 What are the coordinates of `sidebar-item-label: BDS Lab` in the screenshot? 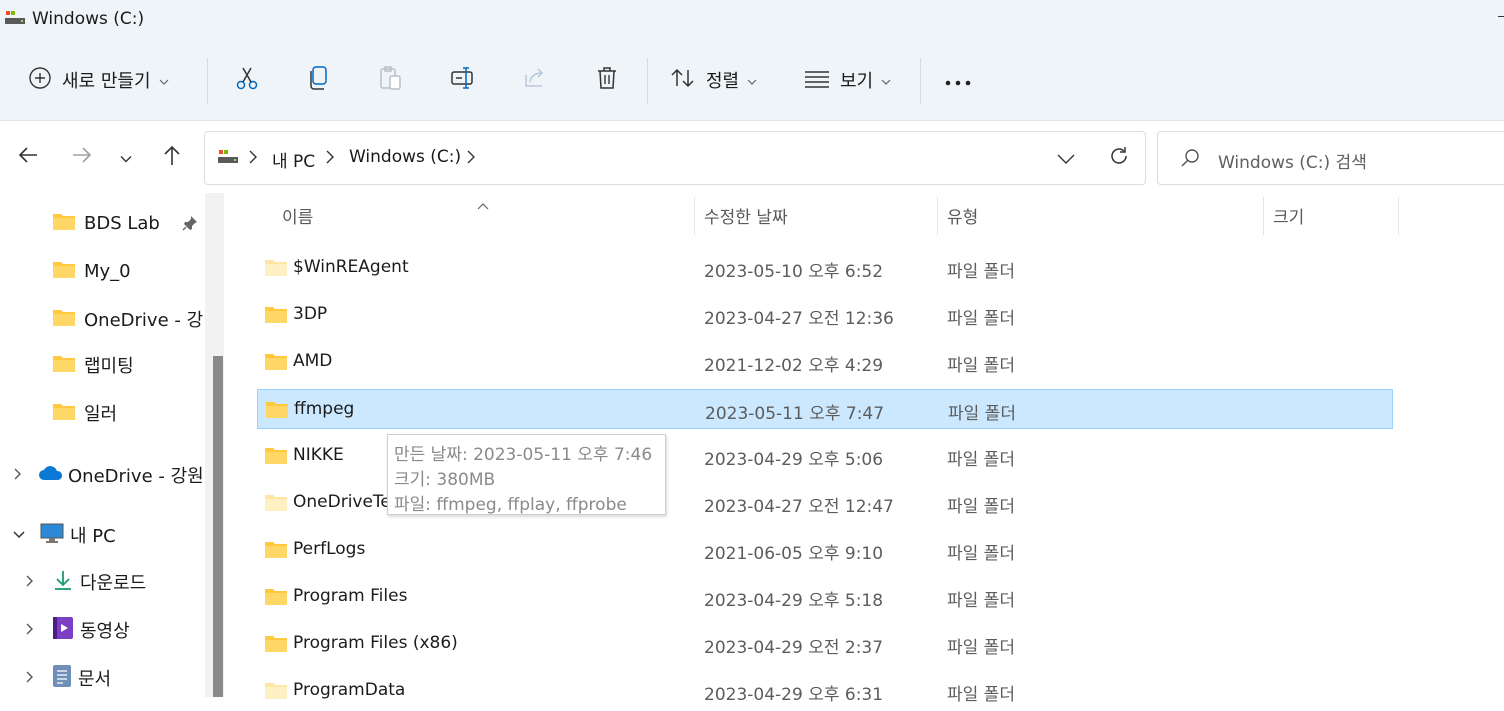 It's located at (122, 223).